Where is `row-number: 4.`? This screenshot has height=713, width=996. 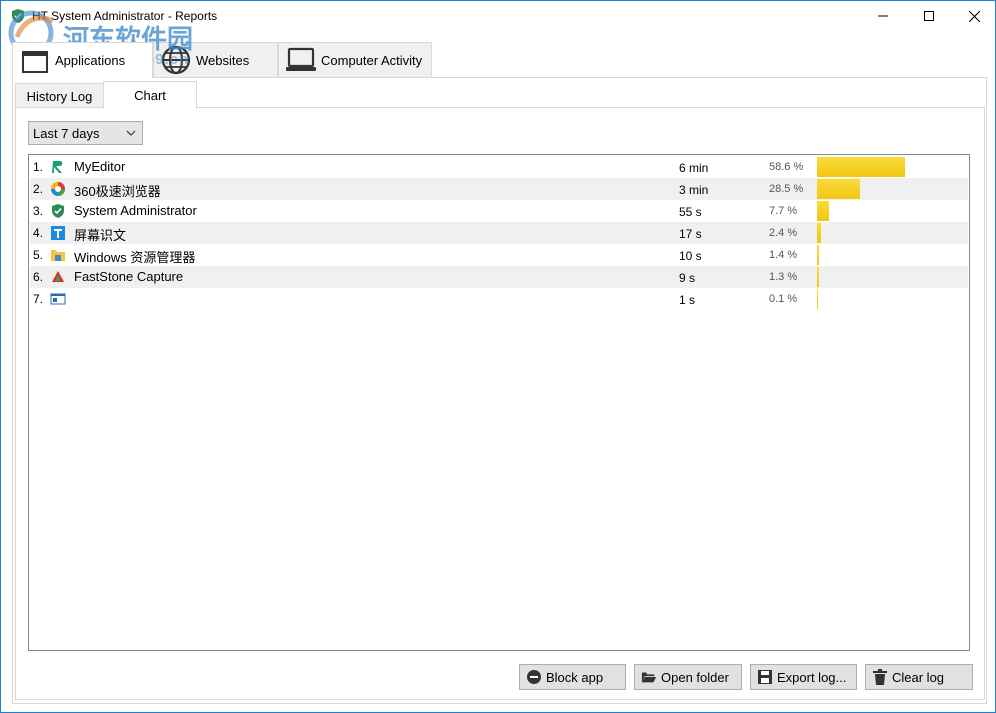
row-number: 4. is located at coordinates (38, 233).